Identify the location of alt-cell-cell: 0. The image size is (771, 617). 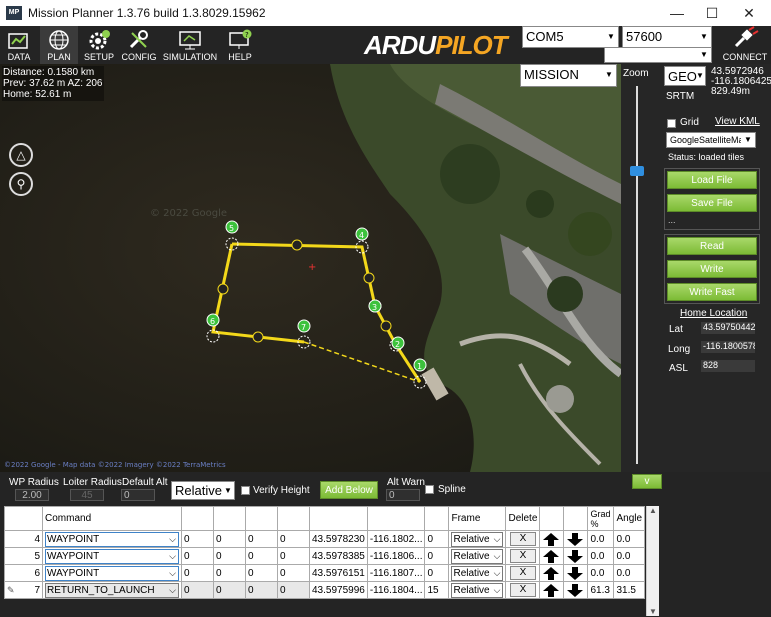
(437, 573).